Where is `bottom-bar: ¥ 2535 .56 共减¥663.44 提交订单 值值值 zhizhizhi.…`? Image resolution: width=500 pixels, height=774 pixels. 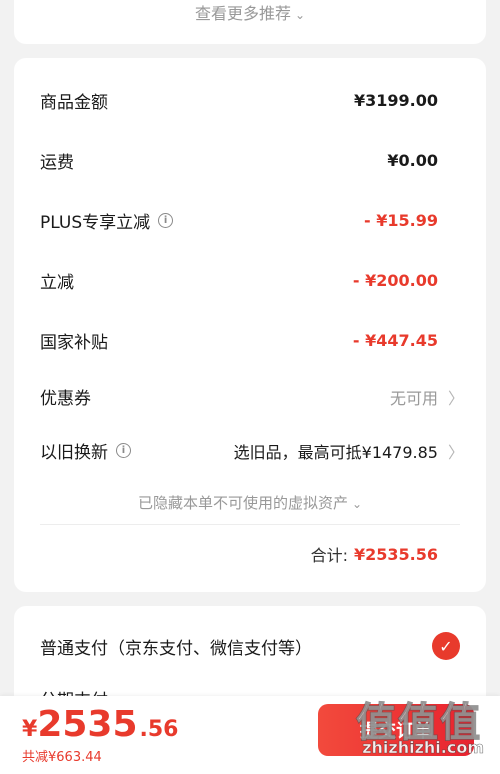 bottom-bar: ¥ 2535 .56 共减¥663.44 提交订单 值值值 zhizhizhi.… is located at coordinates (250, 735).